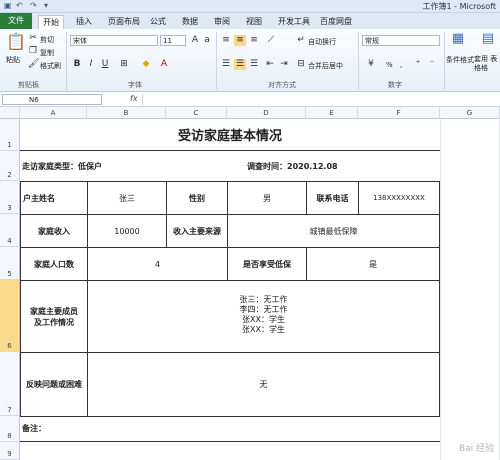  I want to click on subsidy-value: 是, so click(373, 264).